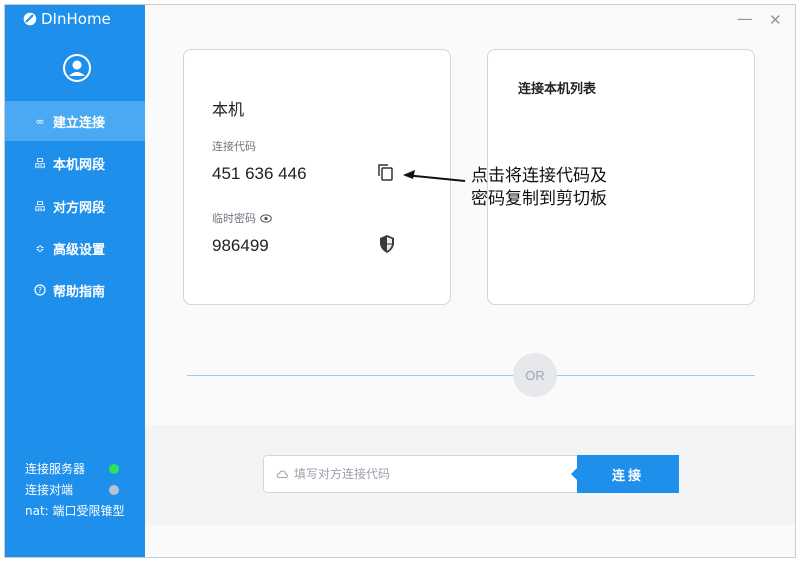 This screenshot has width=800, height=562. What do you see at coordinates (79, 123) in the screenshot?
I see `sidebar-item-label: 建立连接` at bounding box center [79, 123].